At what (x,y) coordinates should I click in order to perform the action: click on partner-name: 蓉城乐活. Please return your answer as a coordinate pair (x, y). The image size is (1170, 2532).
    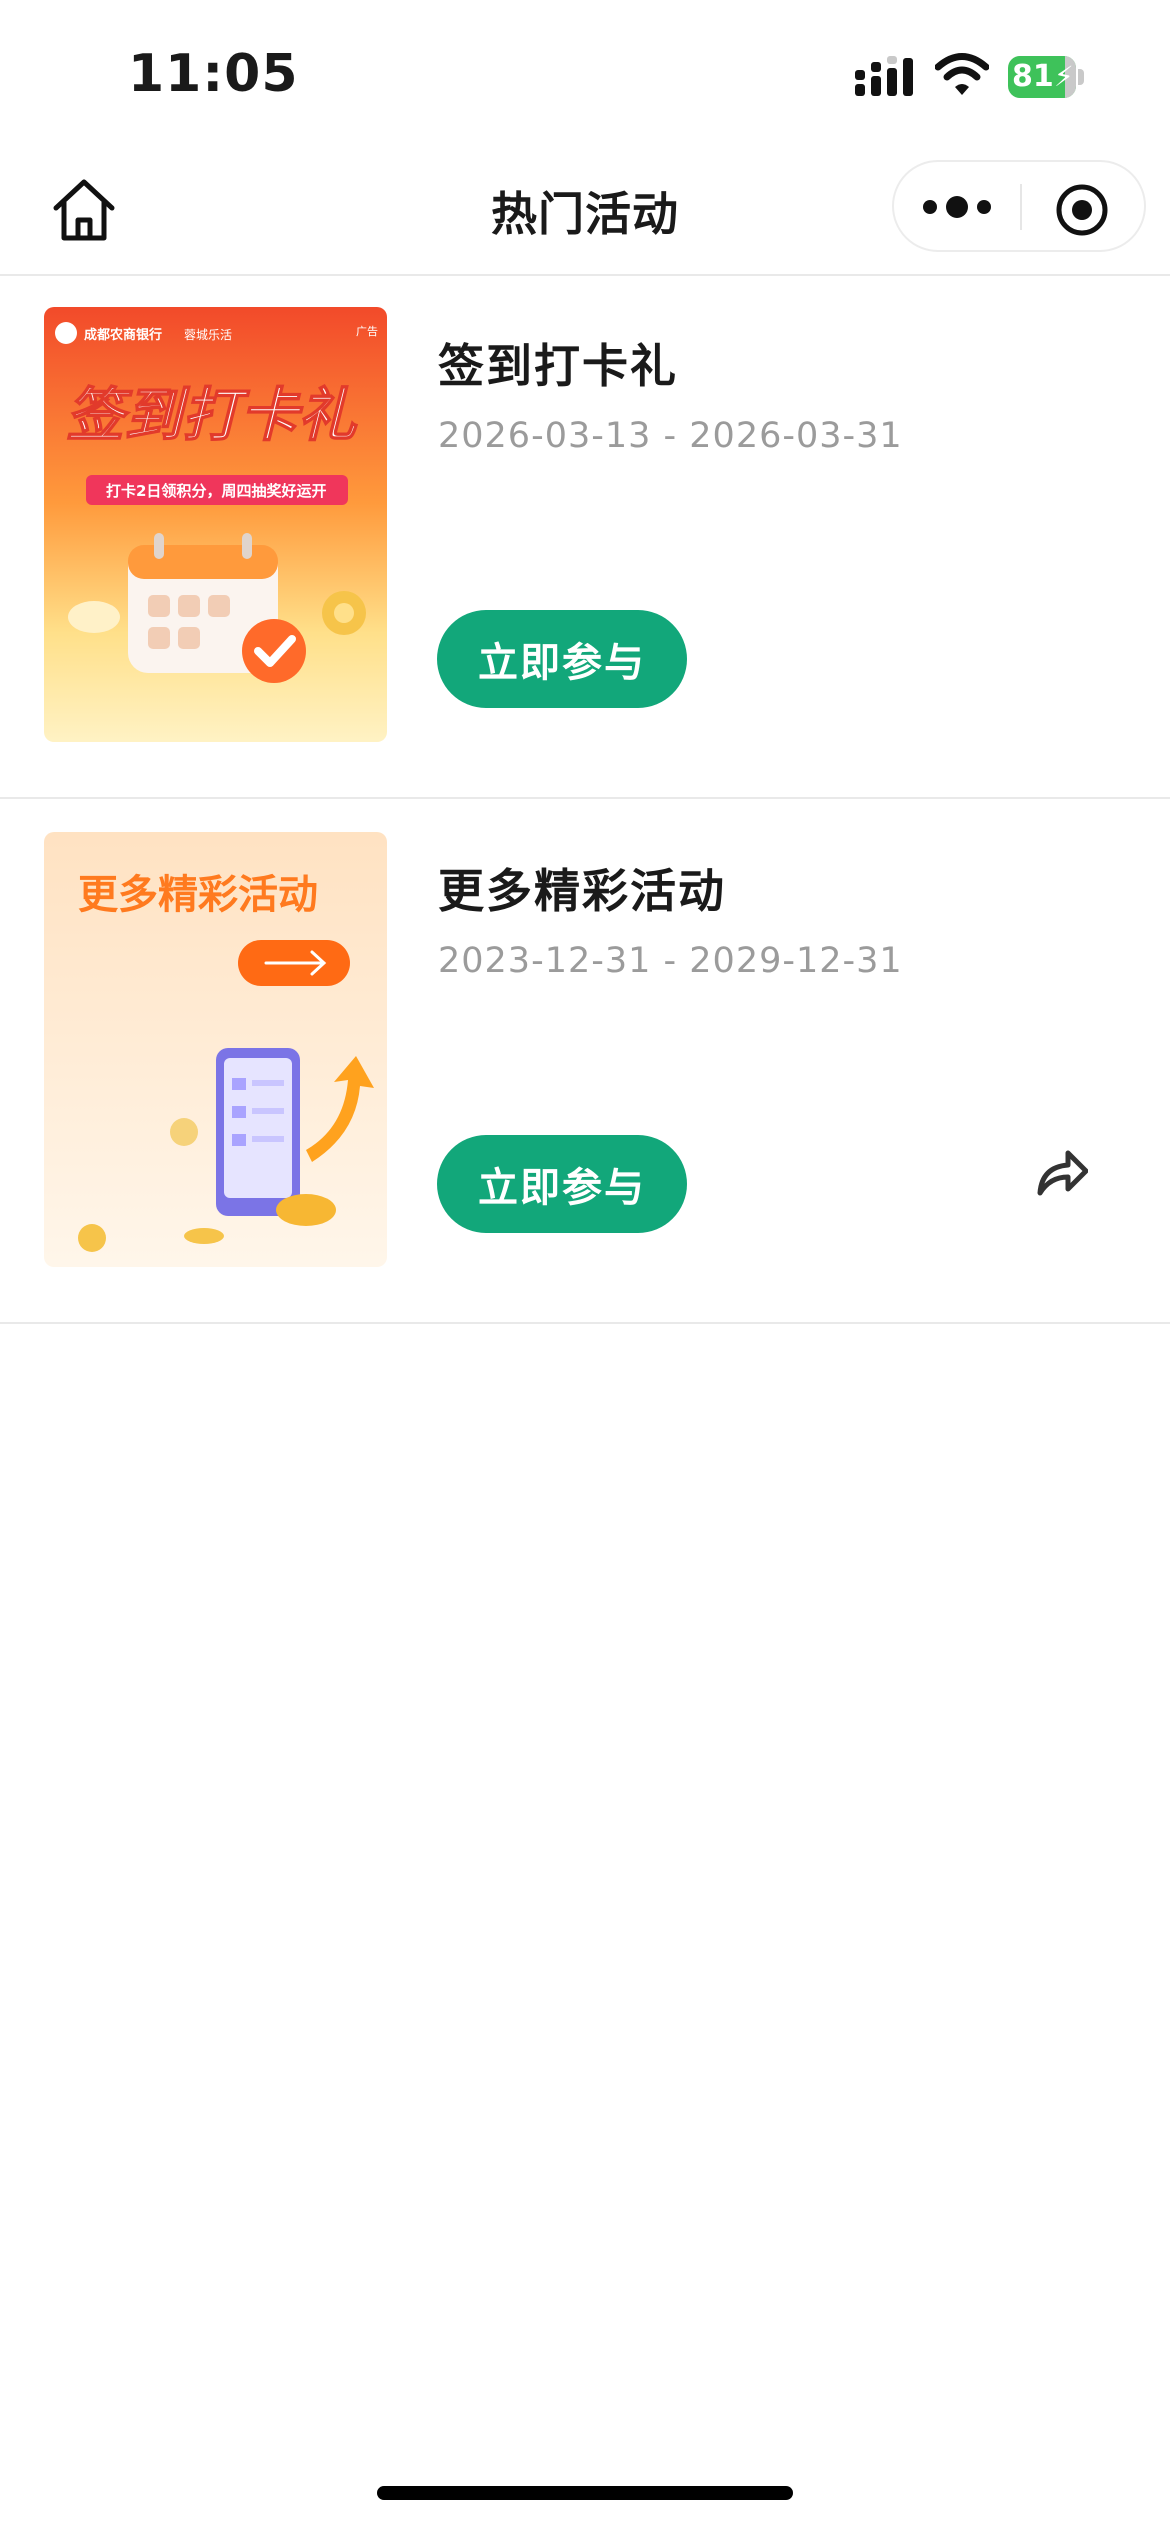
    Looking at the image, I should click on (208, 335).